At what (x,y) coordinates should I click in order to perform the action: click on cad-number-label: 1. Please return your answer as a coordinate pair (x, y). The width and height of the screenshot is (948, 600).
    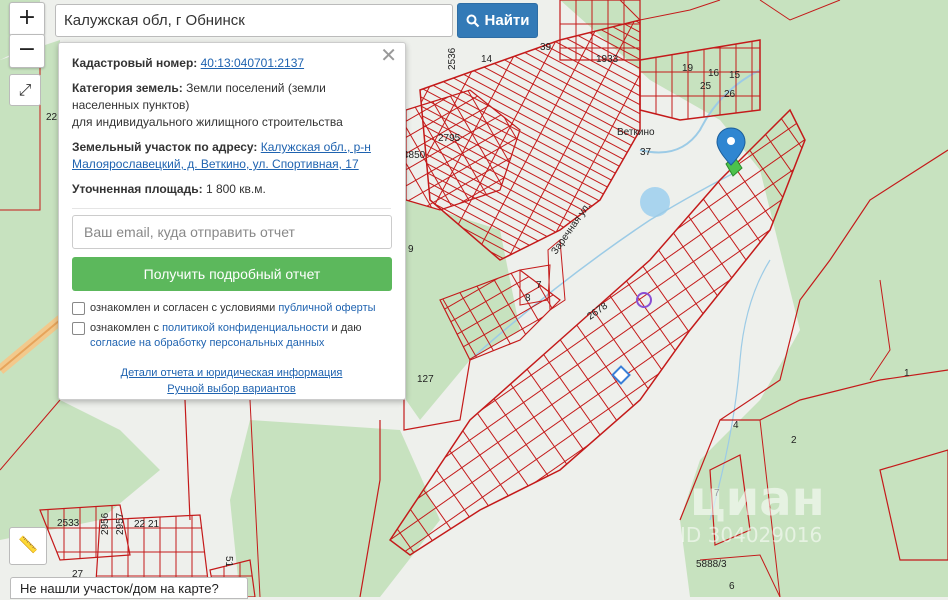
    Looking at the image, I should click on (907, 373).